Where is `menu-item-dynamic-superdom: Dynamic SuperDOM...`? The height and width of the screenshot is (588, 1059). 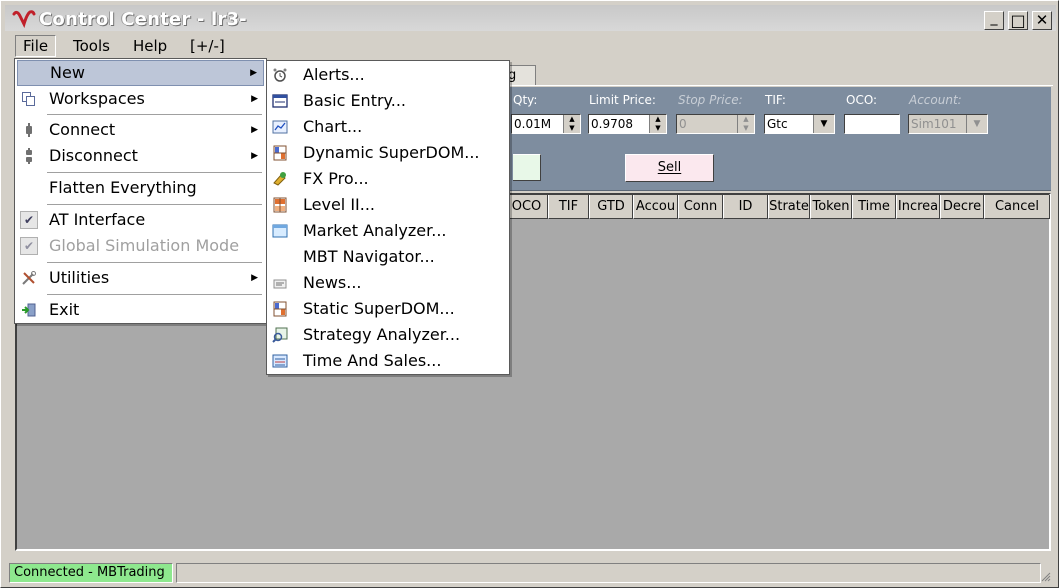
menu-item-dynamic-superdom: Dynamic SuperDOM... is located at coordinates (388, 153).